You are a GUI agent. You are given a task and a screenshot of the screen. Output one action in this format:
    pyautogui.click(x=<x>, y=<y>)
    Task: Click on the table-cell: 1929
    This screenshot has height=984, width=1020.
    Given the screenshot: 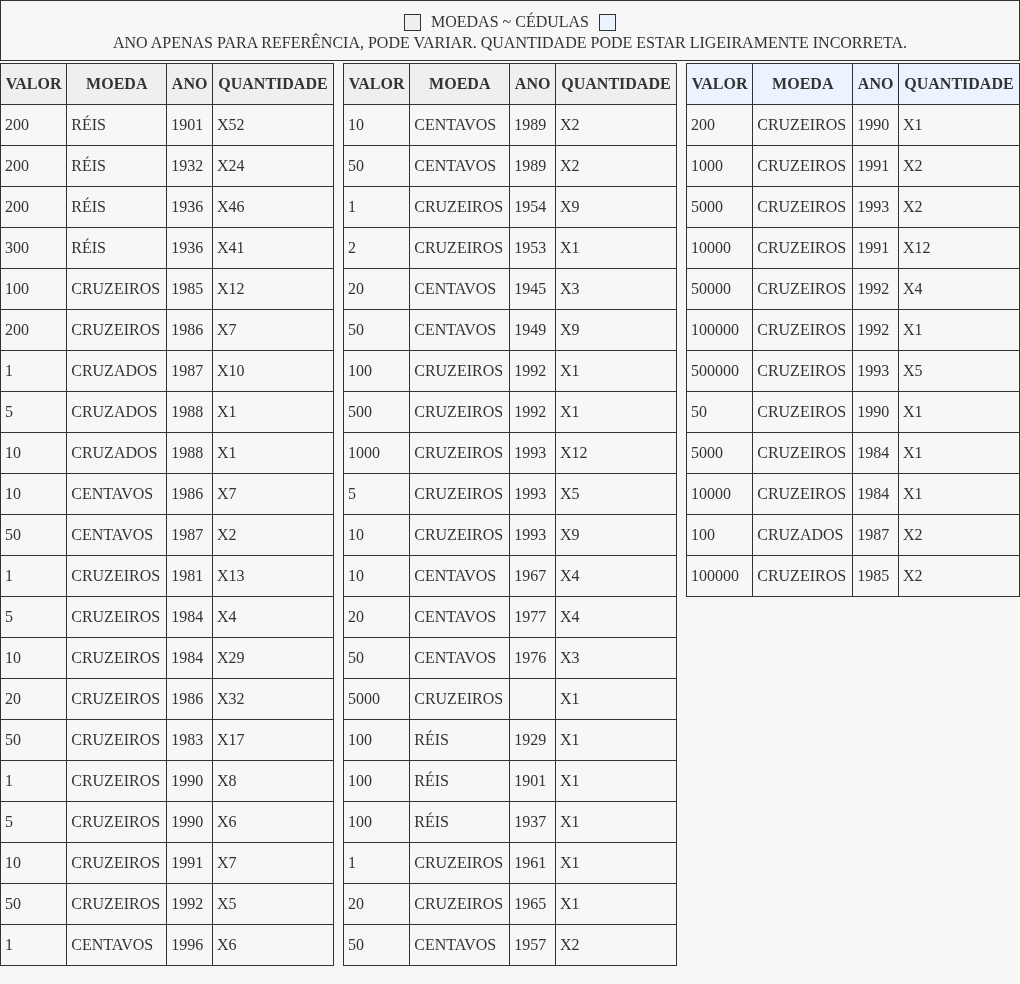 What is the action you would take?
    pyautogui.click(x=532, y=740)
    